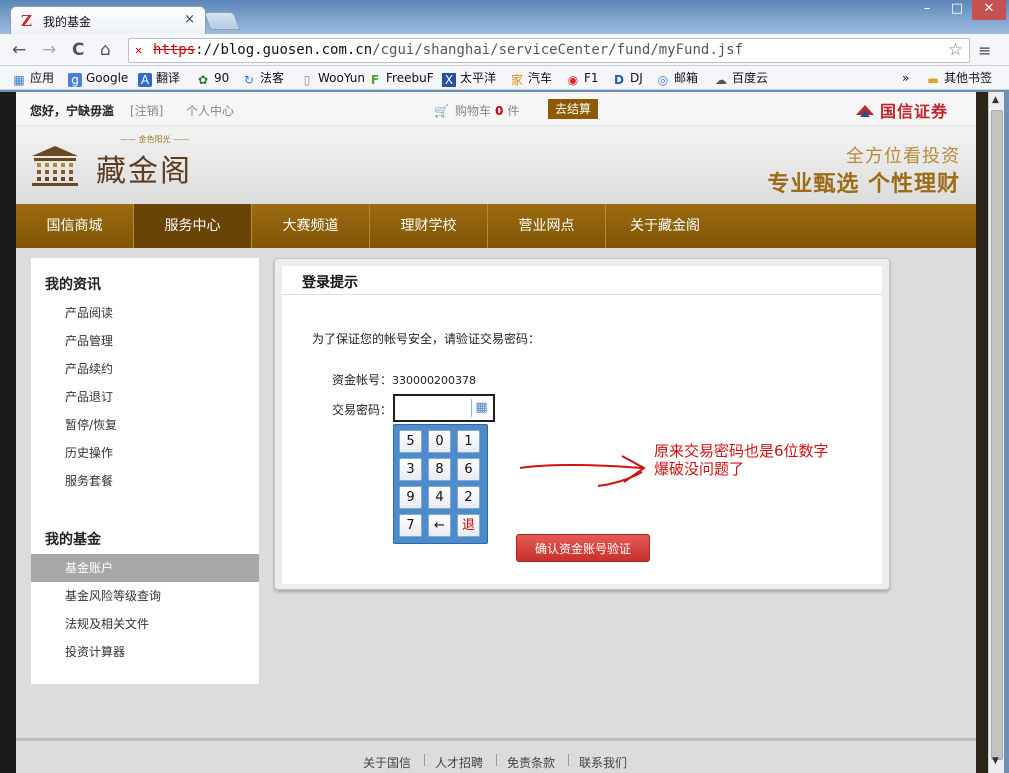  Describe the element at coordinates (332, 78) in the screenshot. I see `bookmark-wooyun: ▯ WooYun` at that location.